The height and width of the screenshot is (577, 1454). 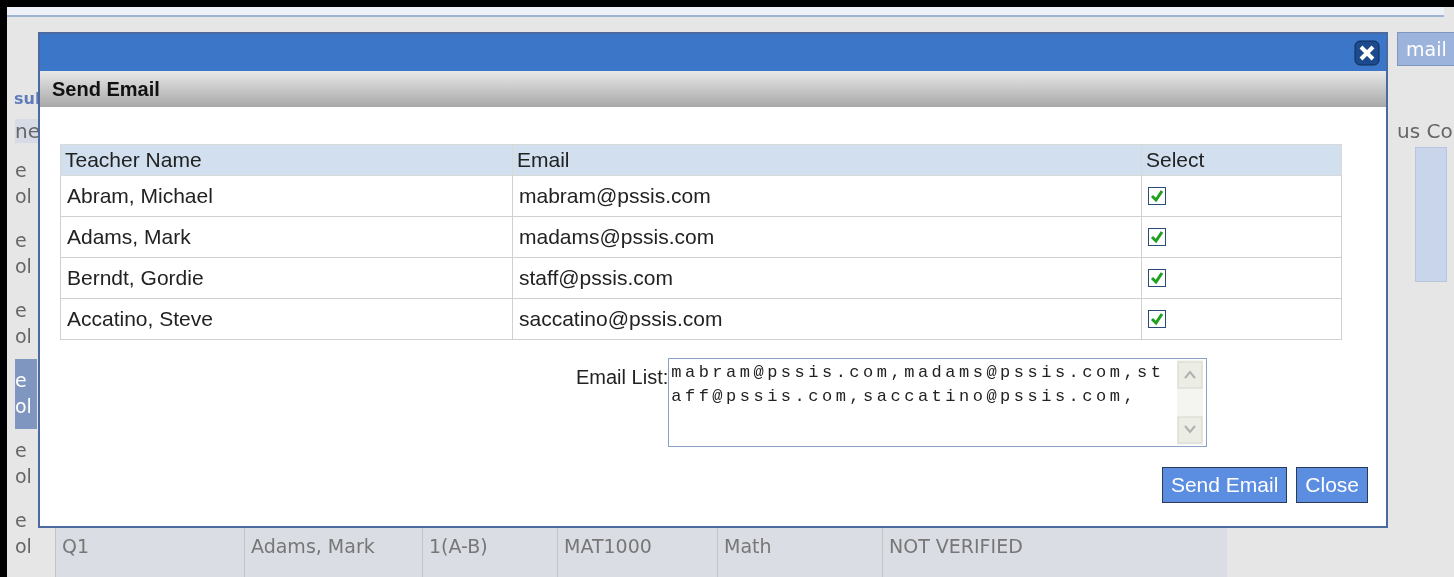 What do you see at coordinates (1224, 485) in the screenshot?
I see `dialog-button: Send Email` at bounding box center [1224, 485].